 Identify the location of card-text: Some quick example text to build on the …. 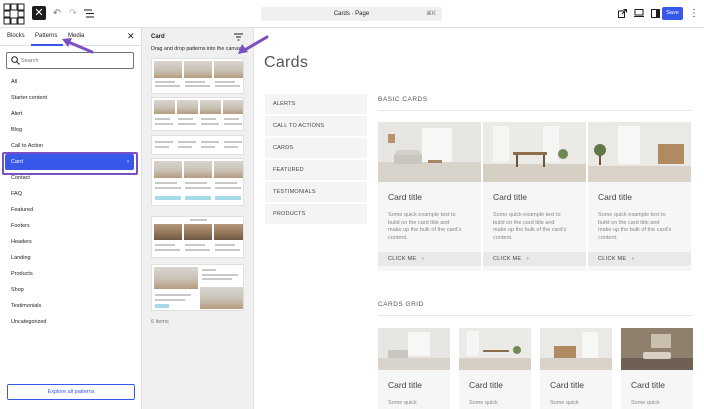
(529, 227).